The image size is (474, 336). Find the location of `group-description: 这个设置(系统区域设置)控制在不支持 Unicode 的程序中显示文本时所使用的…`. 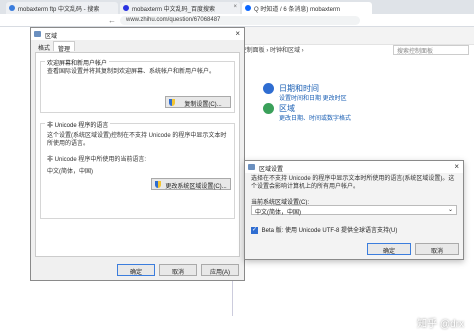

group-description: 这个设置(系统区域设置)控制在不支持 Unicode 的程序中显示文本时所使用的… is located at coordinates (137, 140).